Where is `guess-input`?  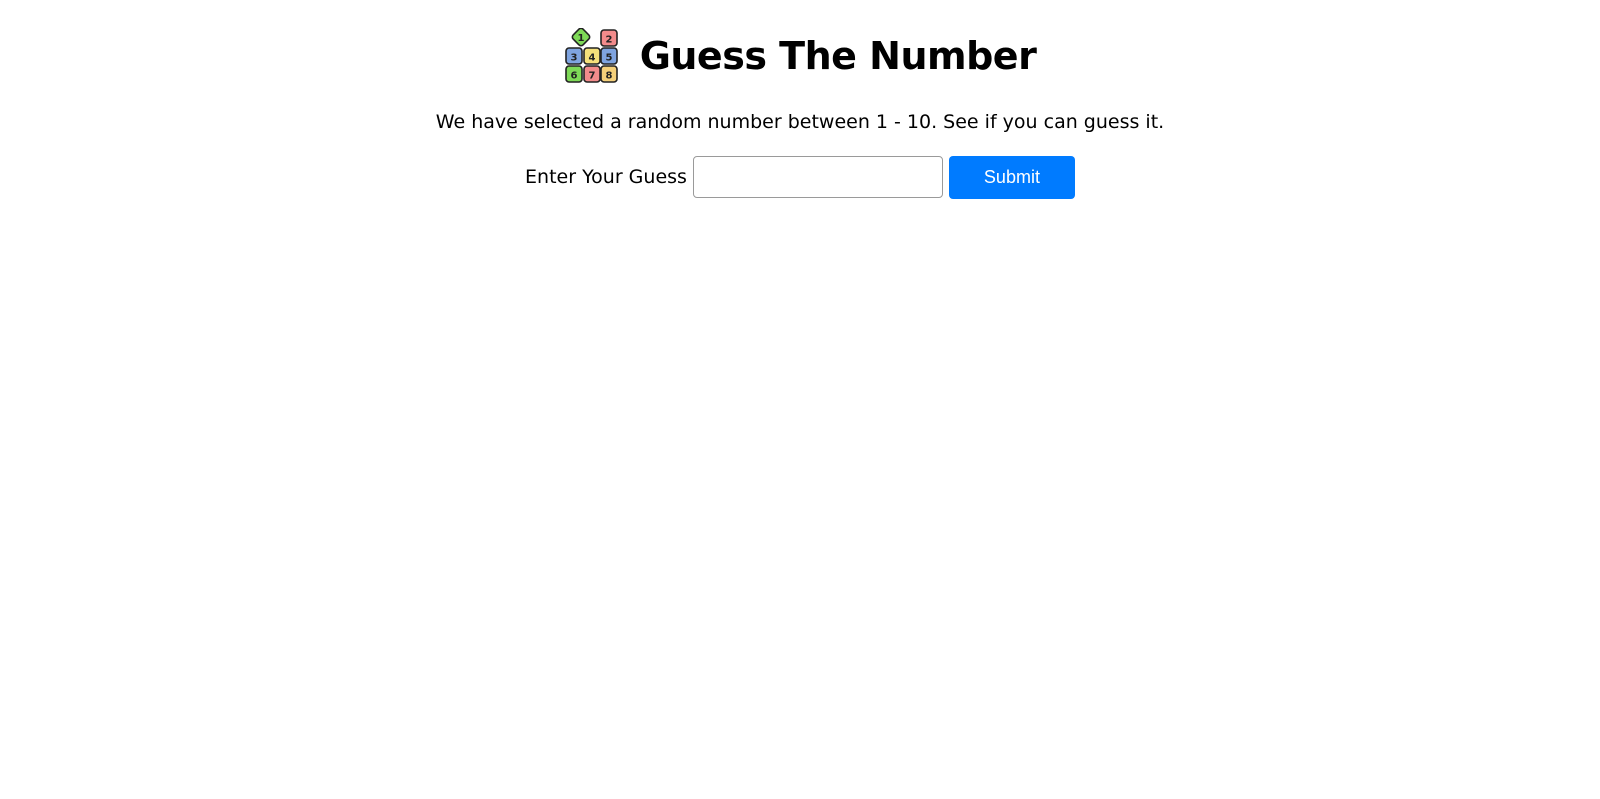
guess-input is located at coordinates (817, 177).